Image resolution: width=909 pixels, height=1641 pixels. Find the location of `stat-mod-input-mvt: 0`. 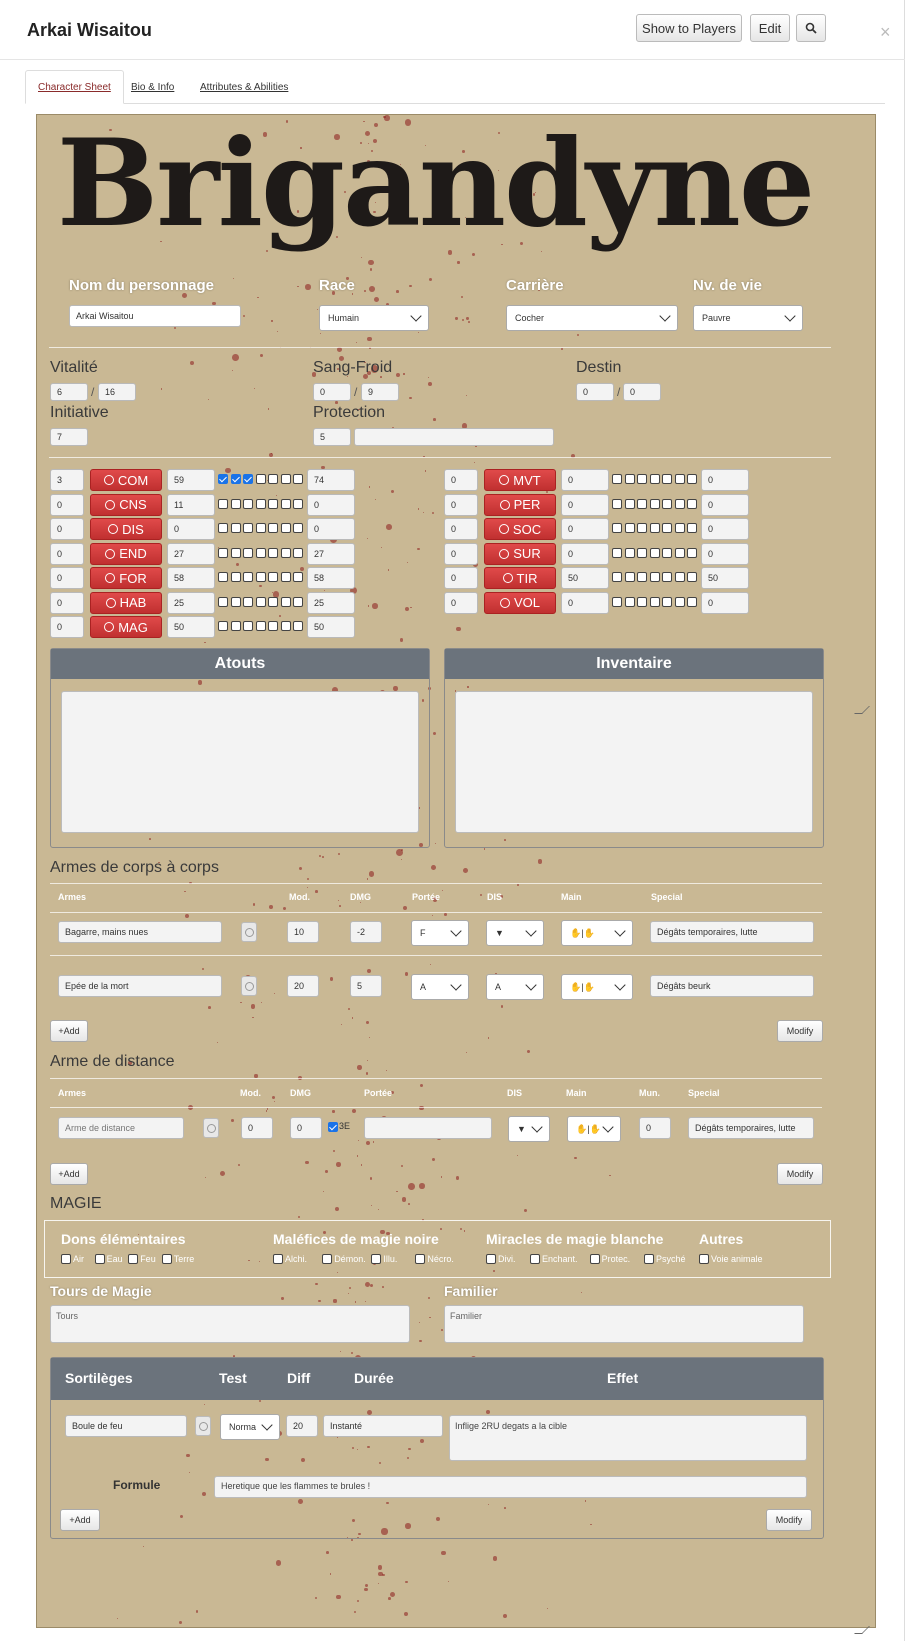

stat-mod-input-mvt: 0 is located at coordinates (461, 480).